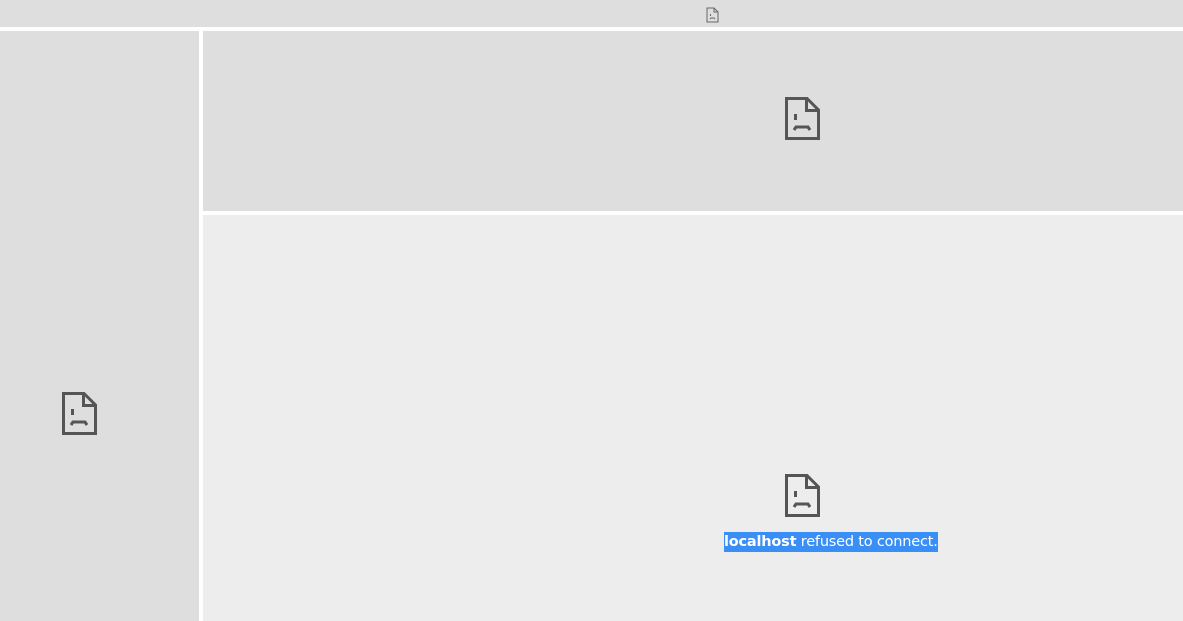  I want to click on connection-error-message: localhost refused to connect., so click(831, 542).